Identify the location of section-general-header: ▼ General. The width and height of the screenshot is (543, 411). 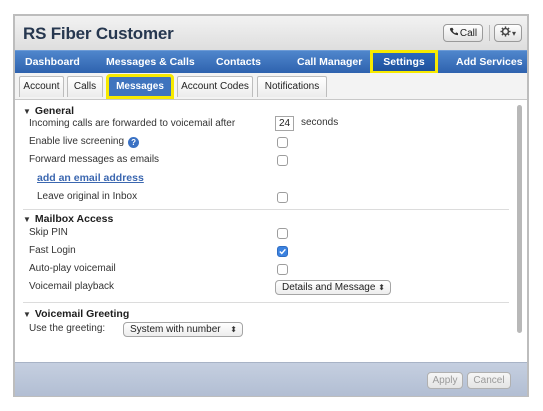
(48, 111).